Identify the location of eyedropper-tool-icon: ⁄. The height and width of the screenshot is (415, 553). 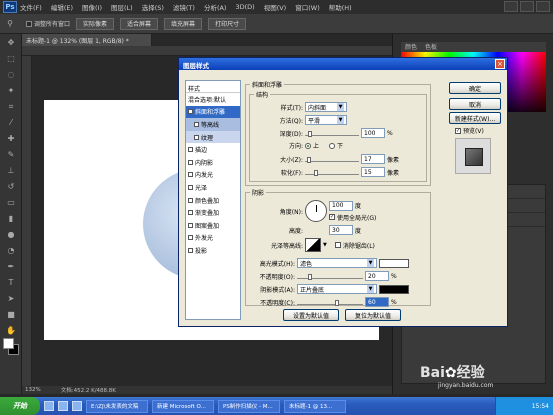
(11, 123).